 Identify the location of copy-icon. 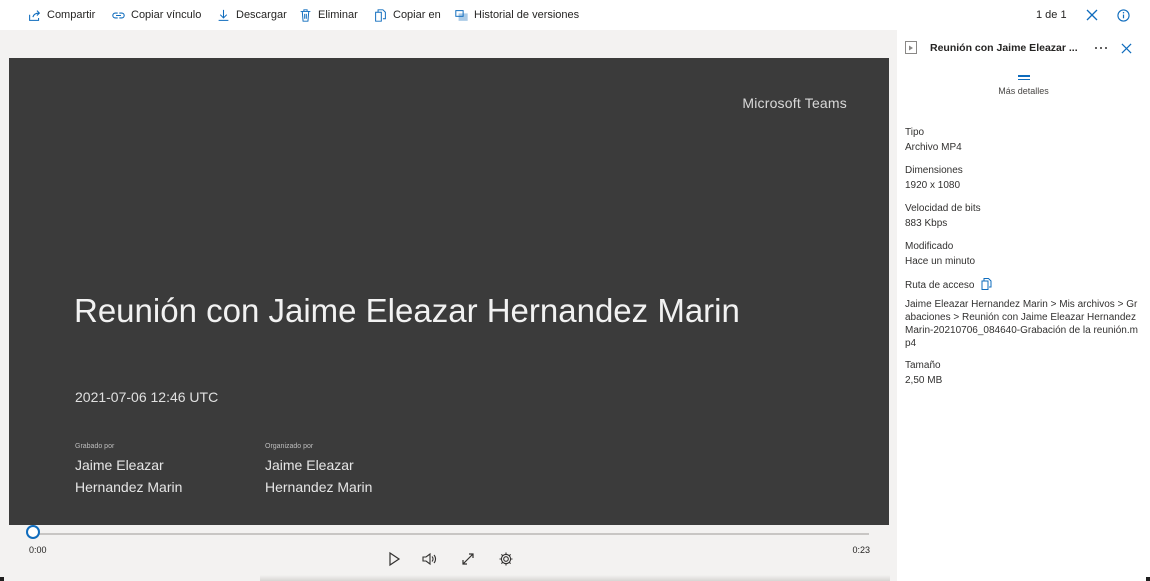
(986, 284).